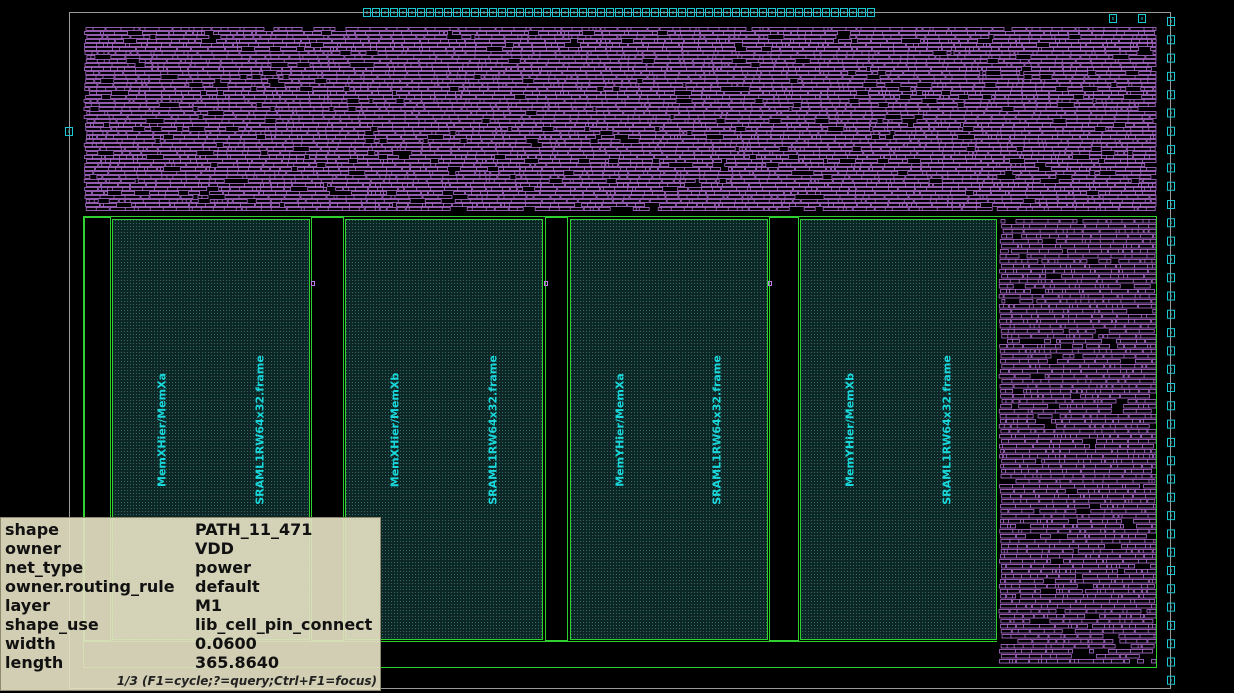 Image resolution: width=1234 pixels, height=693 pixels. What do you see at coordinates (717, 430) in the screenshot?
I see `macro-label-master-3: SRAML1RW64x32.frame` at bounding box center [717, 430].